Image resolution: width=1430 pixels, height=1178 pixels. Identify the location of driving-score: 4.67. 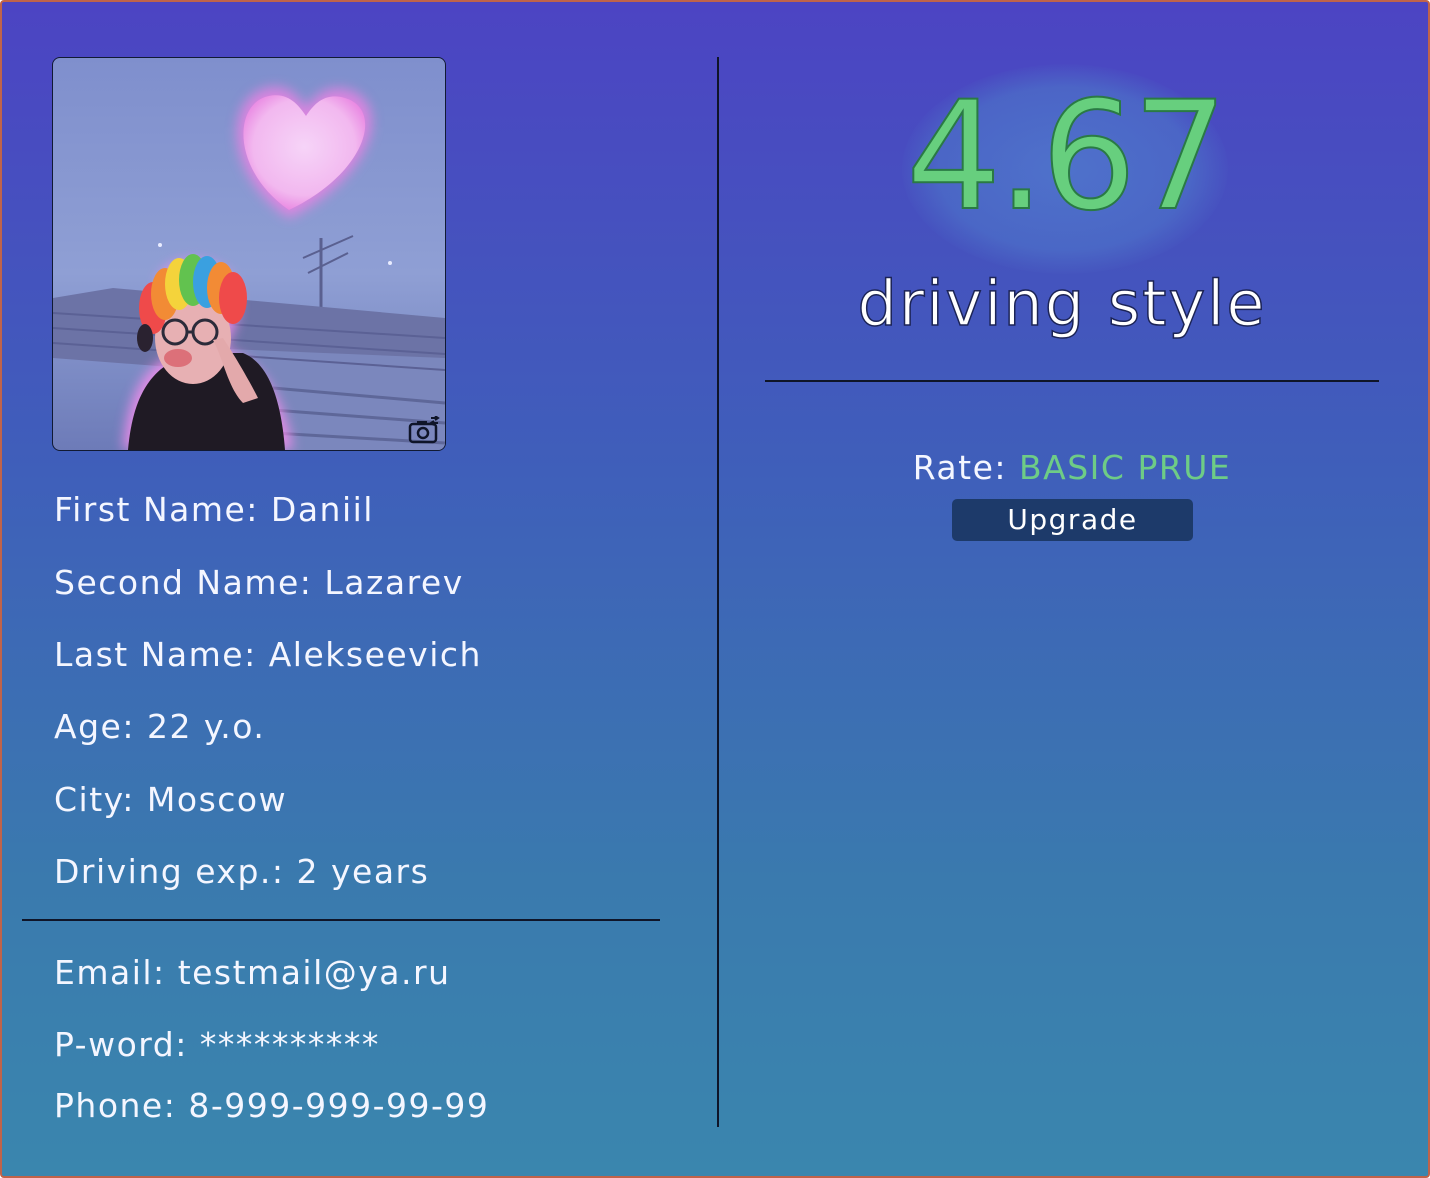
(1067, 157).